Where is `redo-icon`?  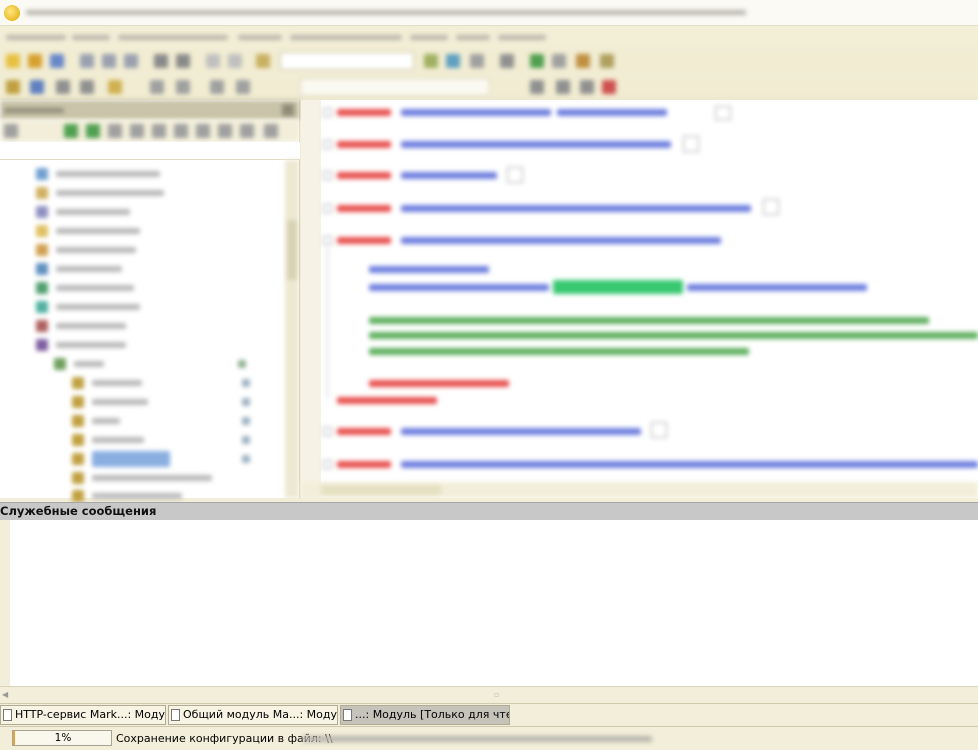 redo-icon is located at coordinates (183, 61).